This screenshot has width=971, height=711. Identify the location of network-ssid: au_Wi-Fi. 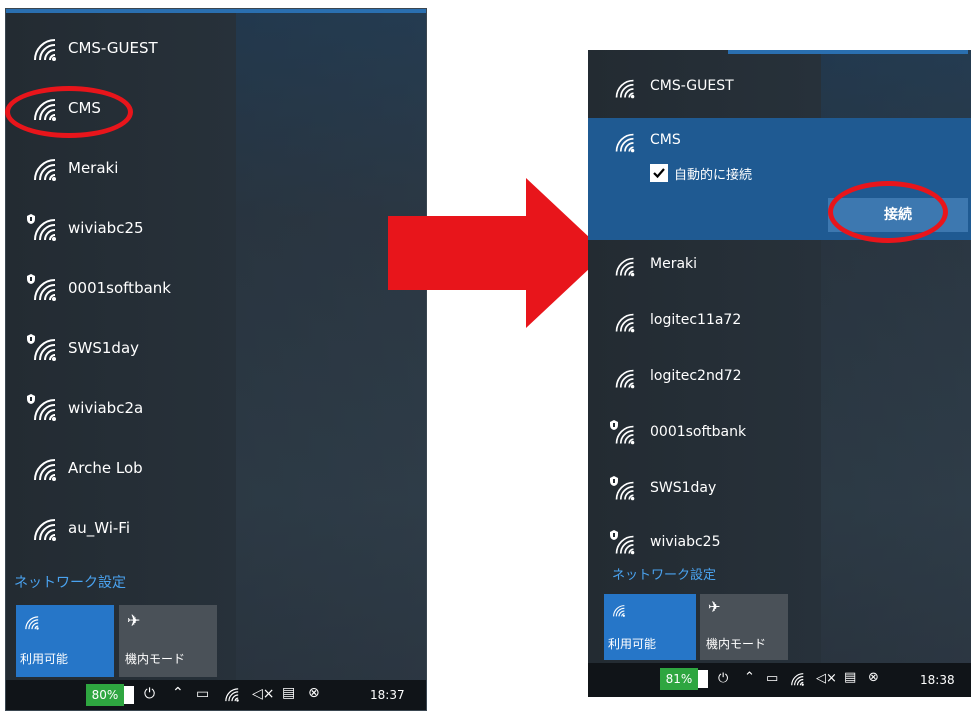
(99, 528).